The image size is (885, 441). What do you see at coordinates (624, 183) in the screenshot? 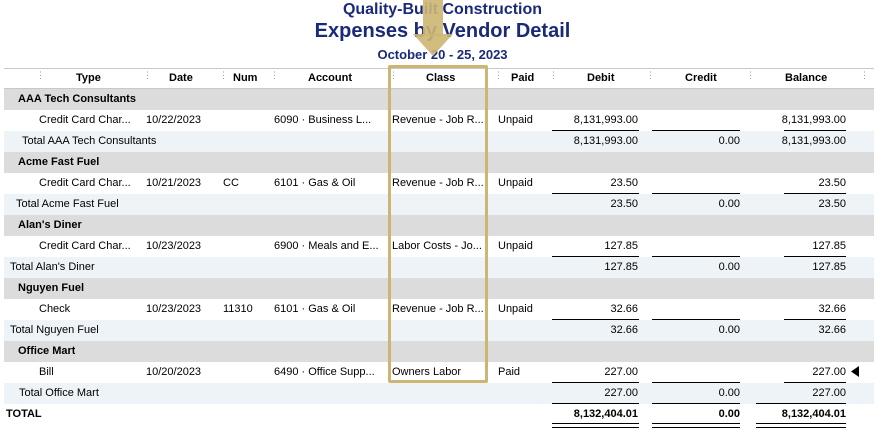
I see `cell-debit: 23.50` at bounding box center [624, 183].